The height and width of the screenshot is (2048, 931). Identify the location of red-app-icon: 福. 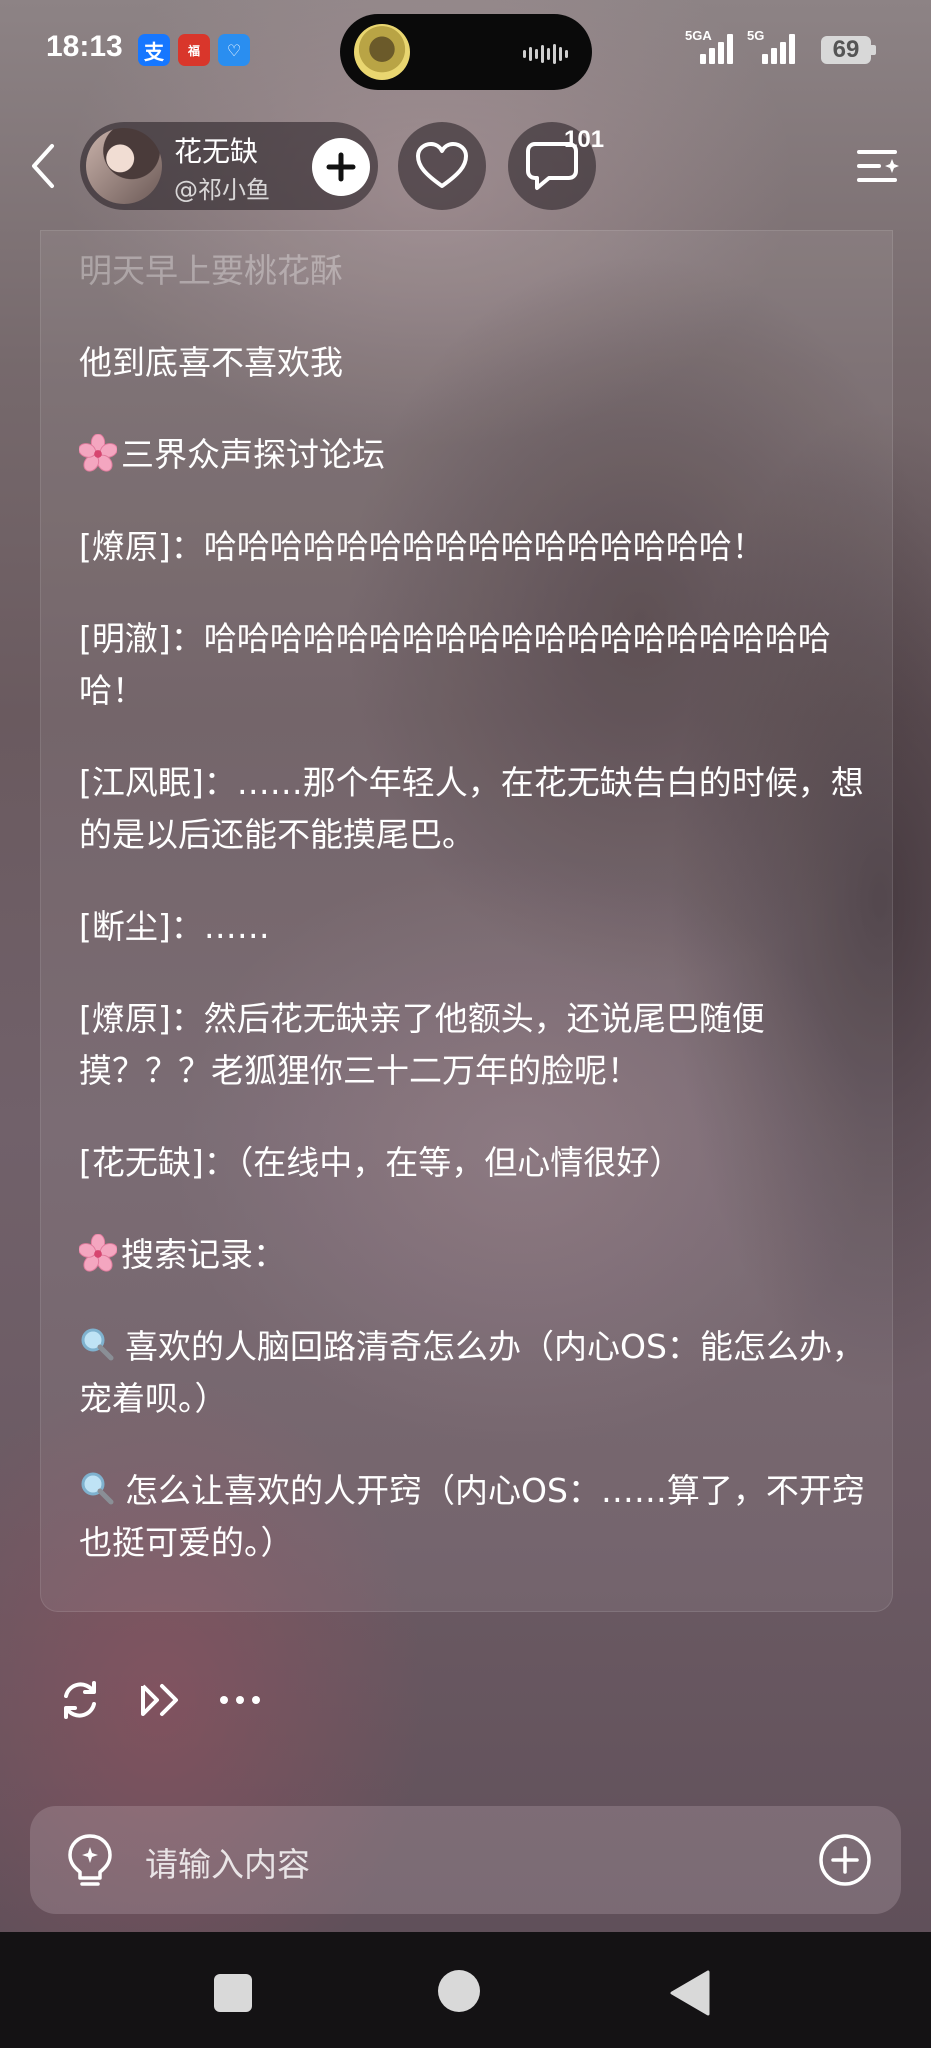
(194, 50).